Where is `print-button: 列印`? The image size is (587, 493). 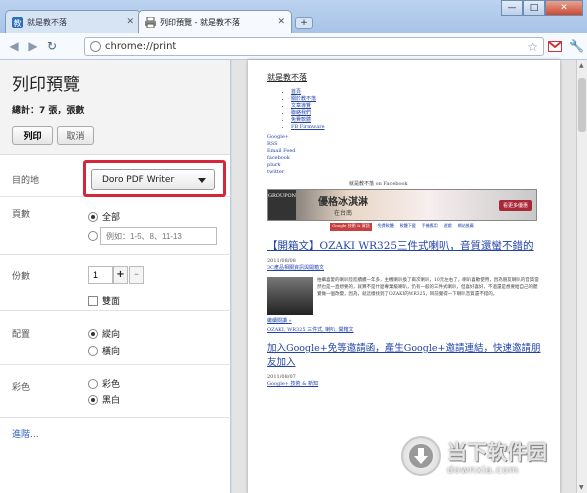
print-button: 列印 is located at coordinates (32, 135).